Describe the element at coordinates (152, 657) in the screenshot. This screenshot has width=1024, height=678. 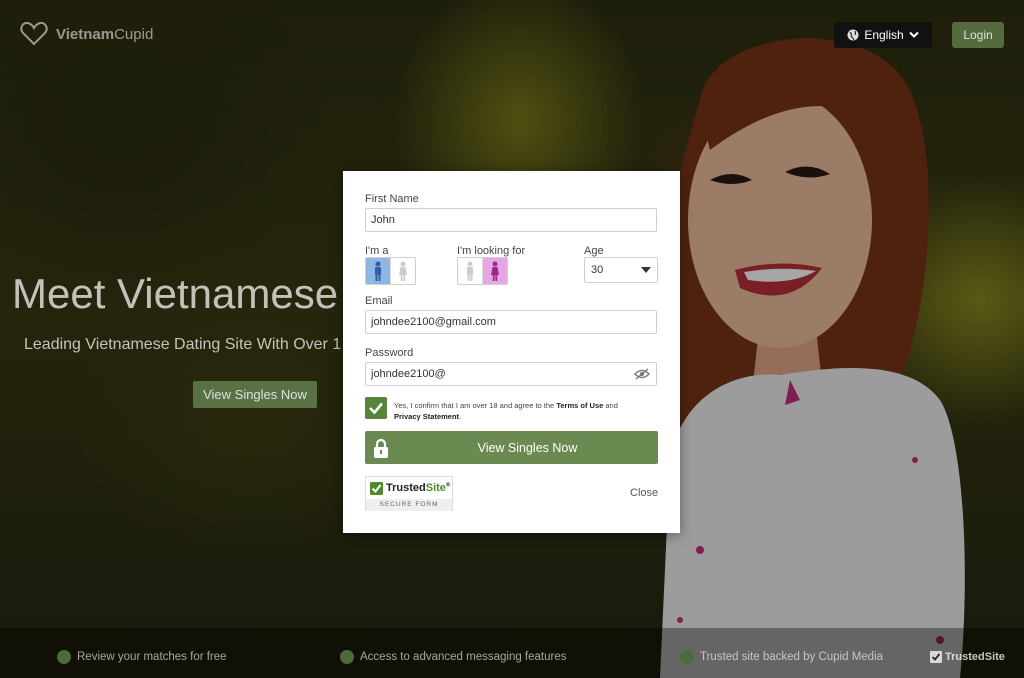
I see `feature-label: Review your matches for free` at that location.